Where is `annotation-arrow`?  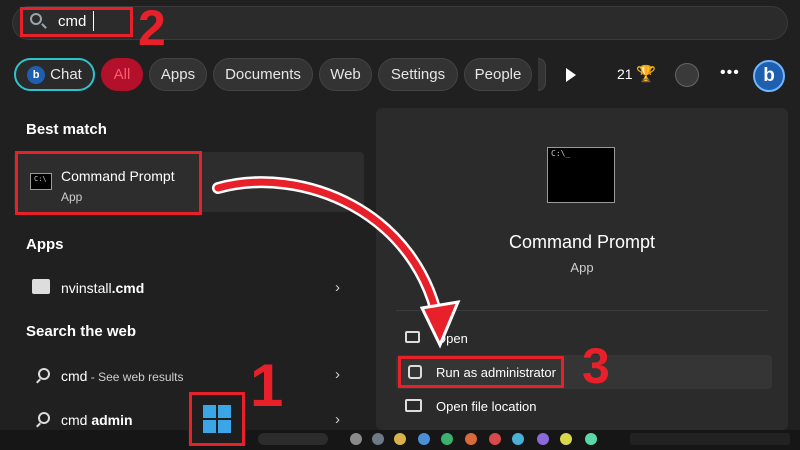
annotation-arrow is located at coordinates (336, 262).